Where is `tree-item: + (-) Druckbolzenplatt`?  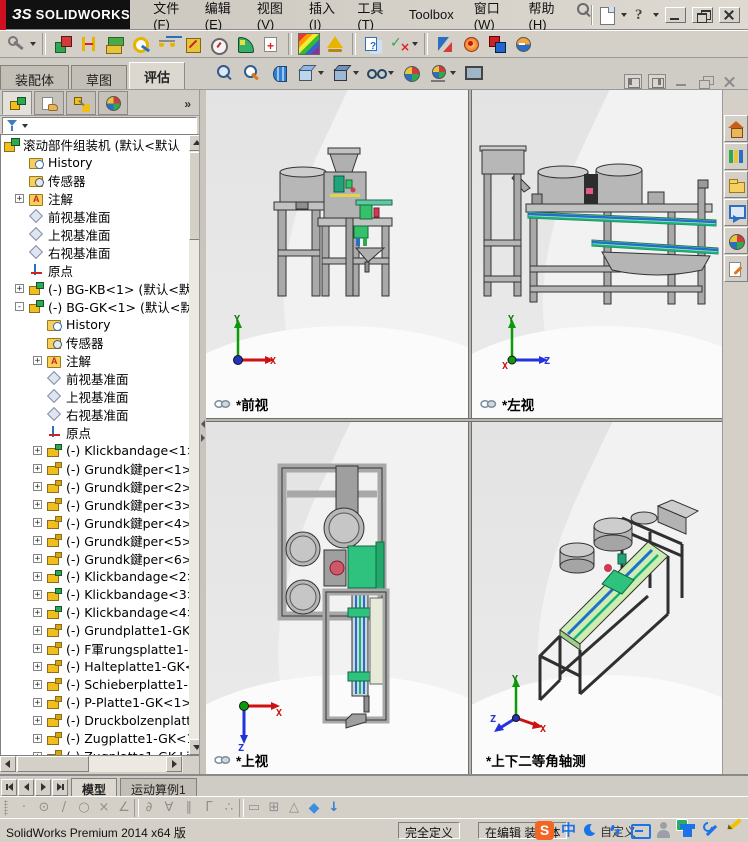 tree-item: + (-) Druckbolzenplatt is located at coordinates (99, 720).